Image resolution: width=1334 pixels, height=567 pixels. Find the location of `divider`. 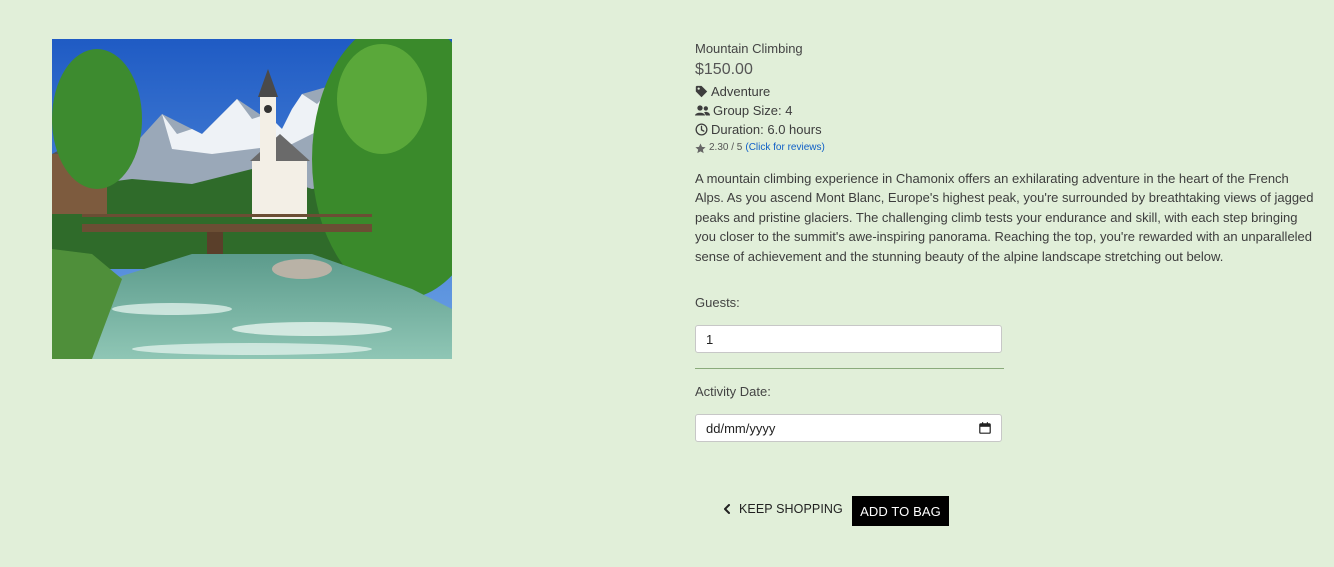

divider is located at coordinates (849, 368).